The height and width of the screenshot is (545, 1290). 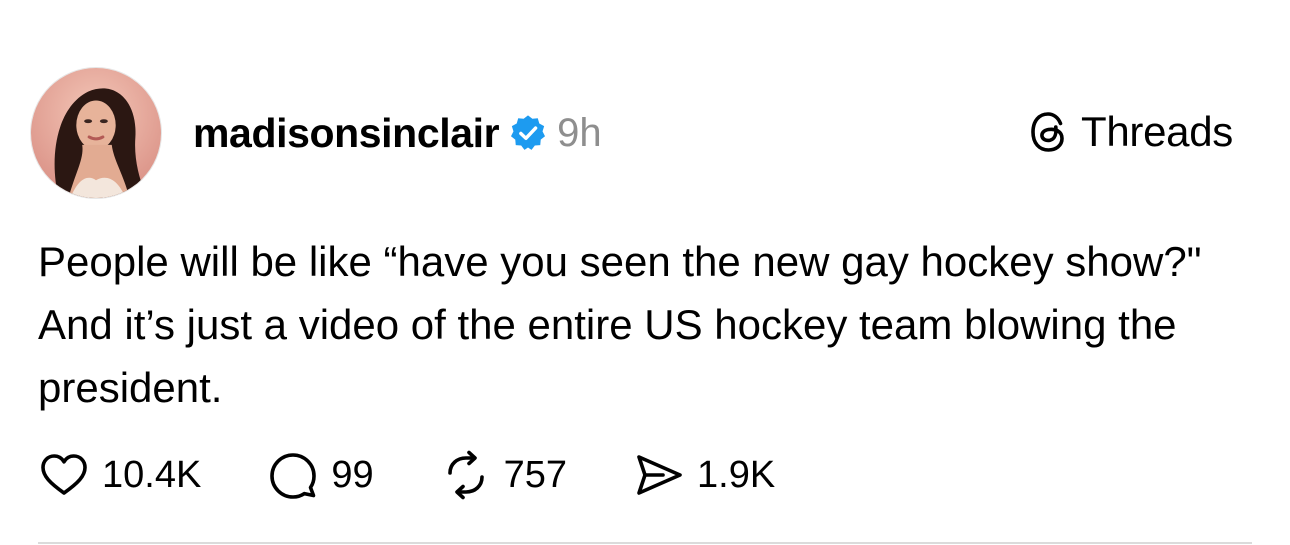 I want to click on username: madisonsinclair, so click(x=346, y=133).